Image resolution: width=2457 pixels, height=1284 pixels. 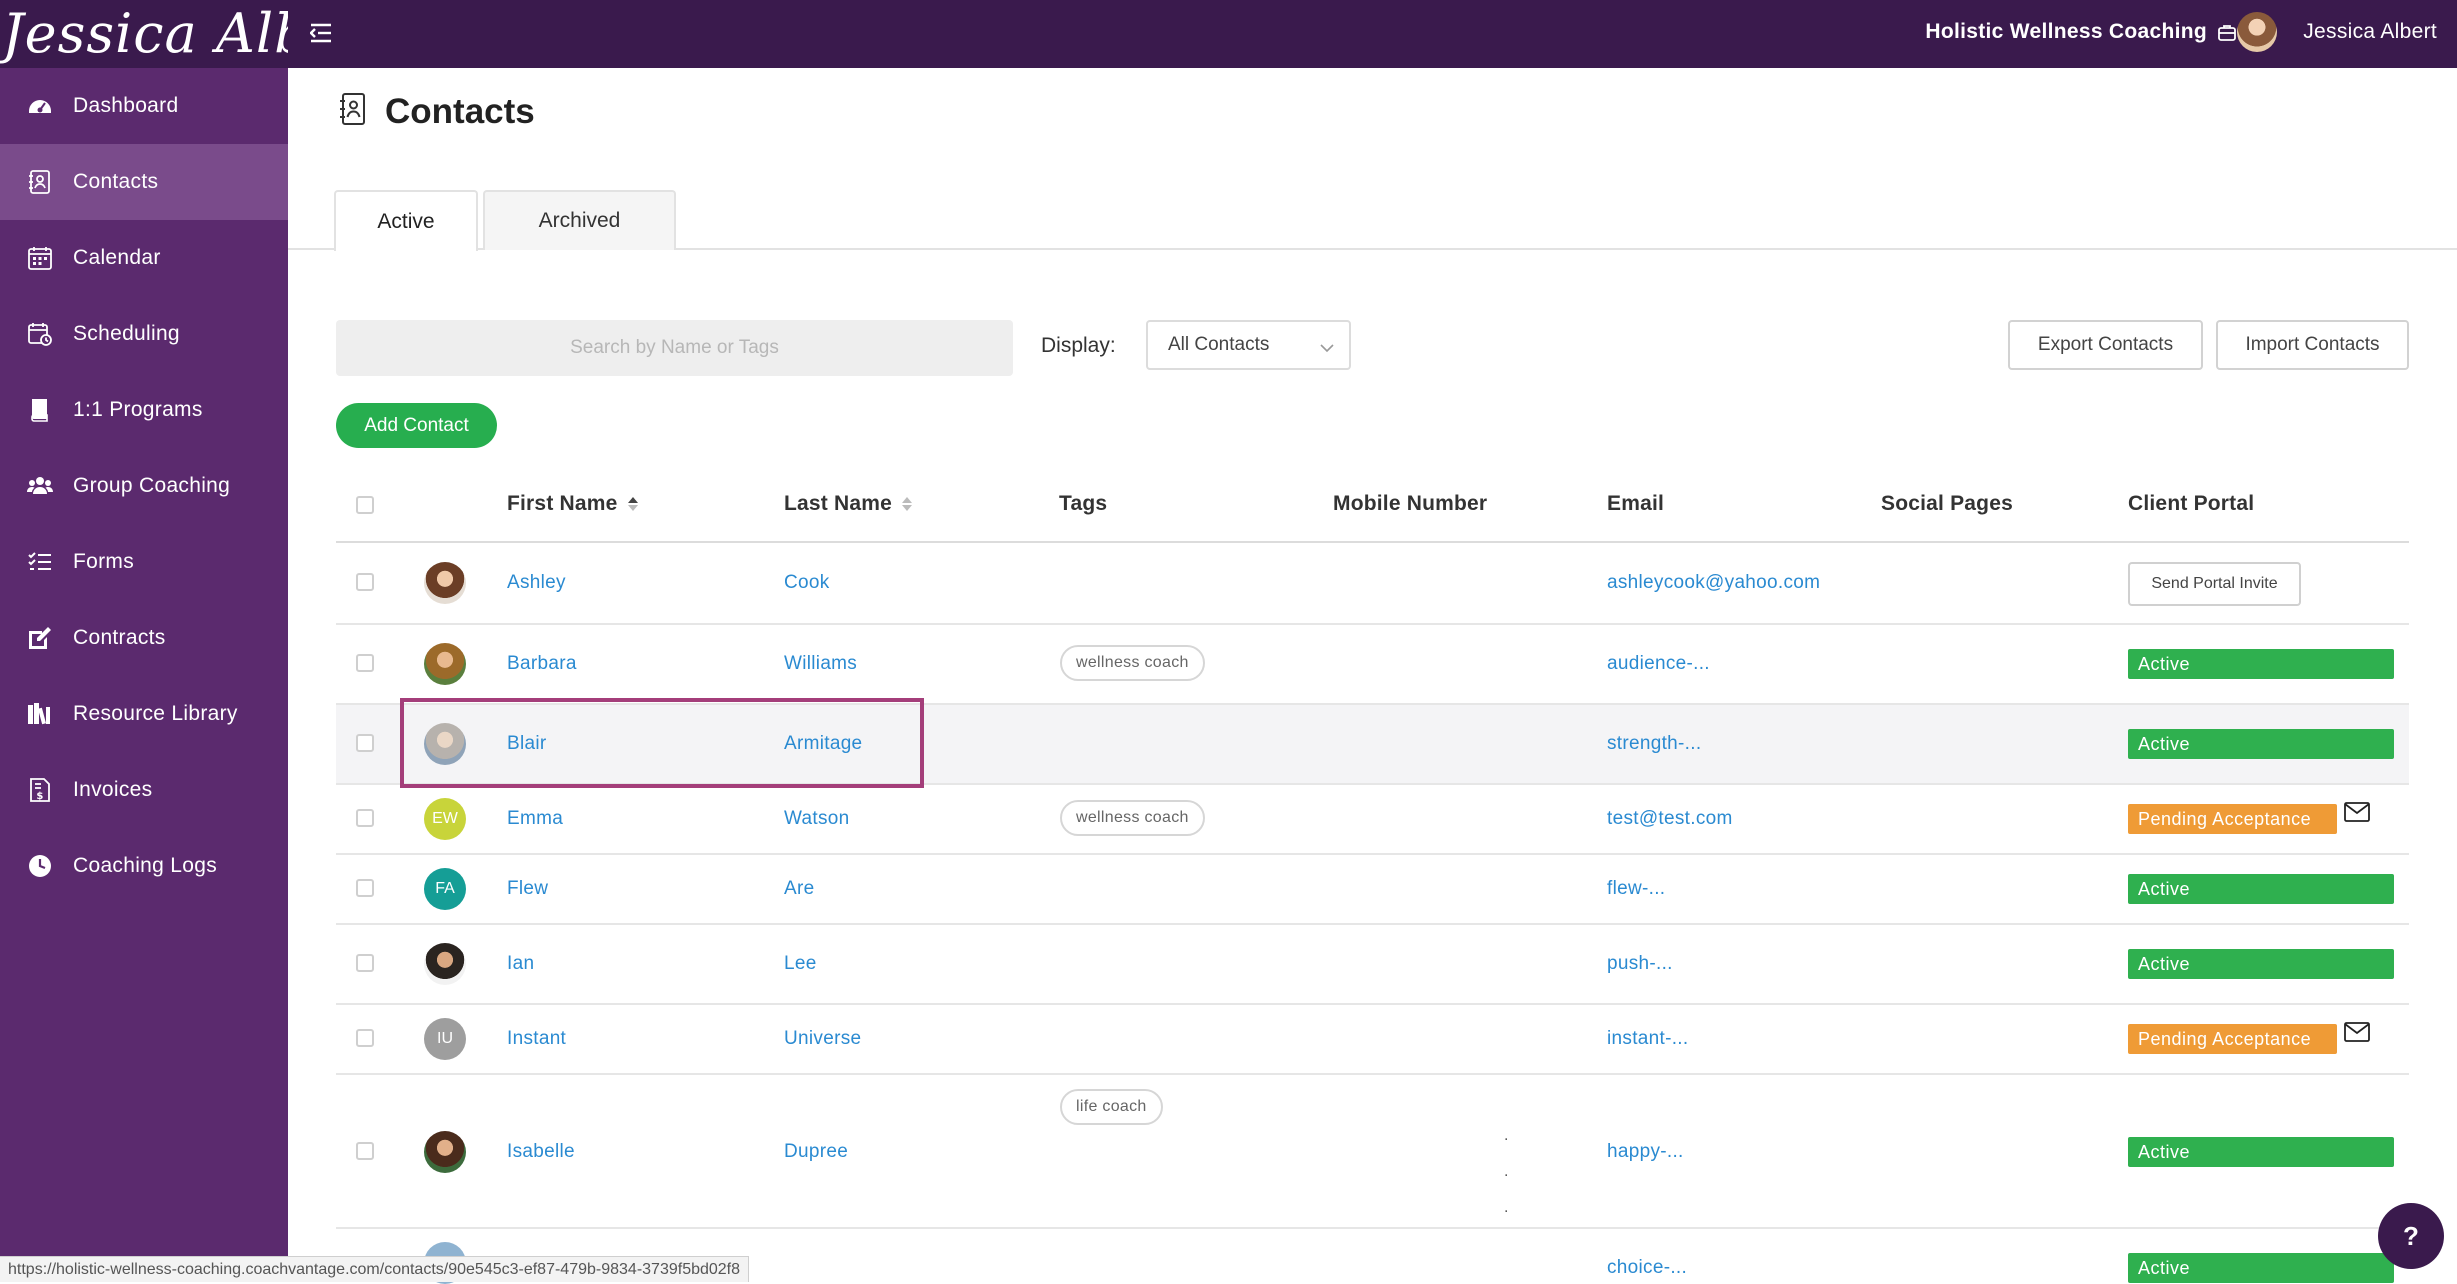 What do you see at coordinates (1636, 503) in the screenshot?
I see `column-email: Email` at bounding box center [1636, 503].